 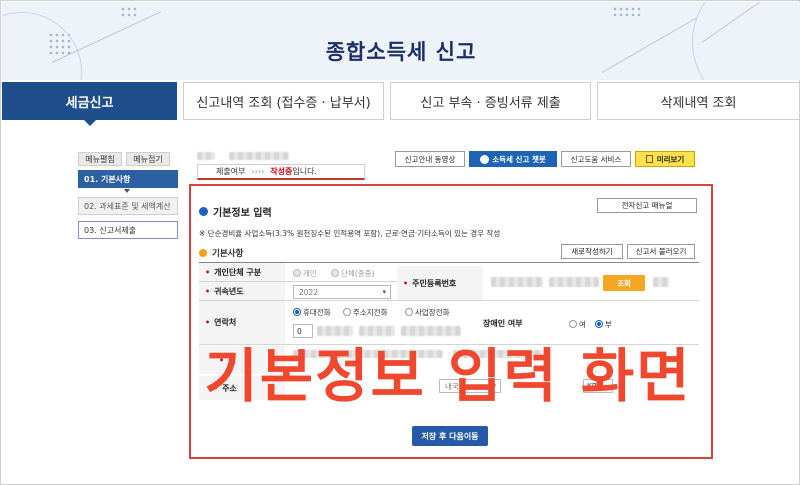 What do you see at coordinates (242, 322) in the screenshot?
I see `contact-label: • 연락처` at bounding box center [242, 322].